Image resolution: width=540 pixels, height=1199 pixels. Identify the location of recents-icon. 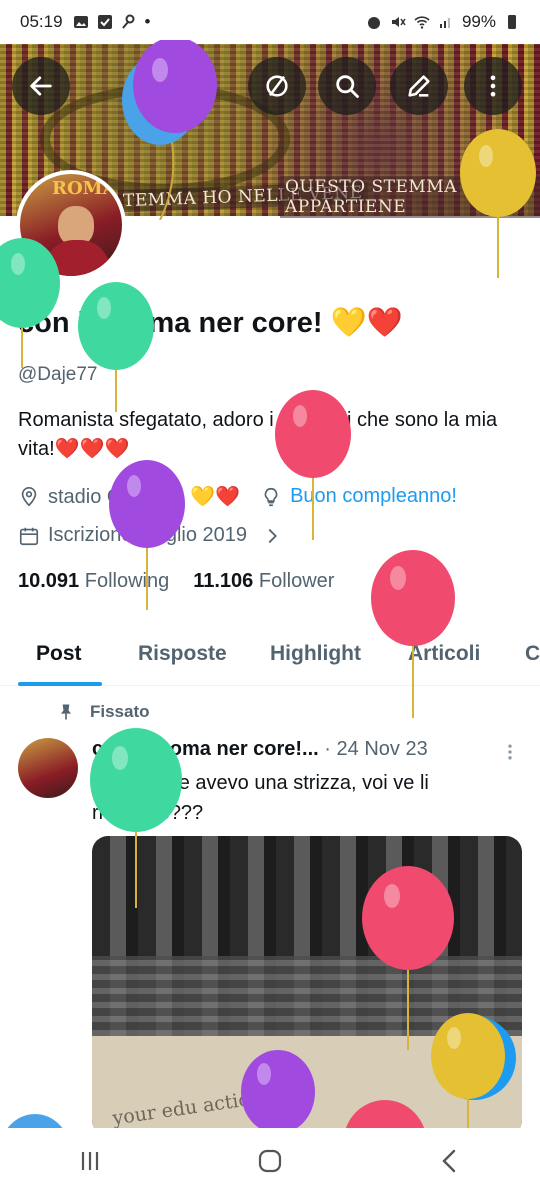
(90, 1161).